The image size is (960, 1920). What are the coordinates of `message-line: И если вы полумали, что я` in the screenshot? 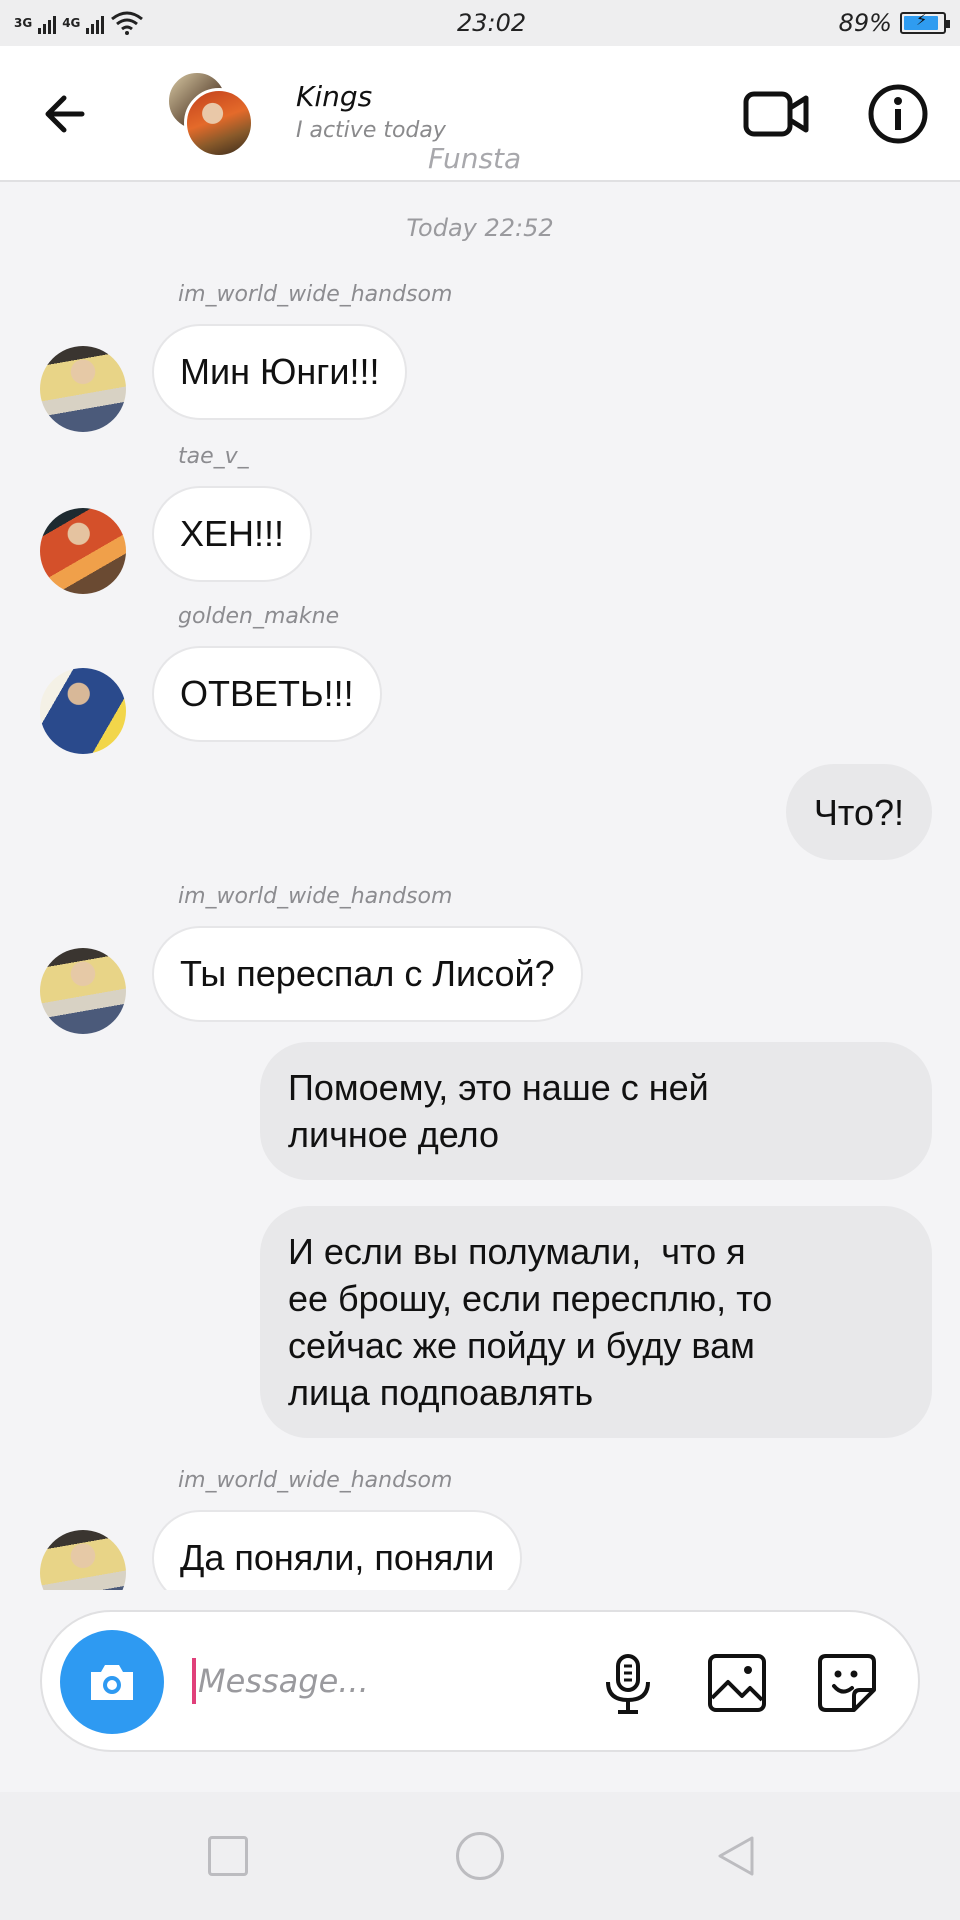 It's located at (517, 1251).